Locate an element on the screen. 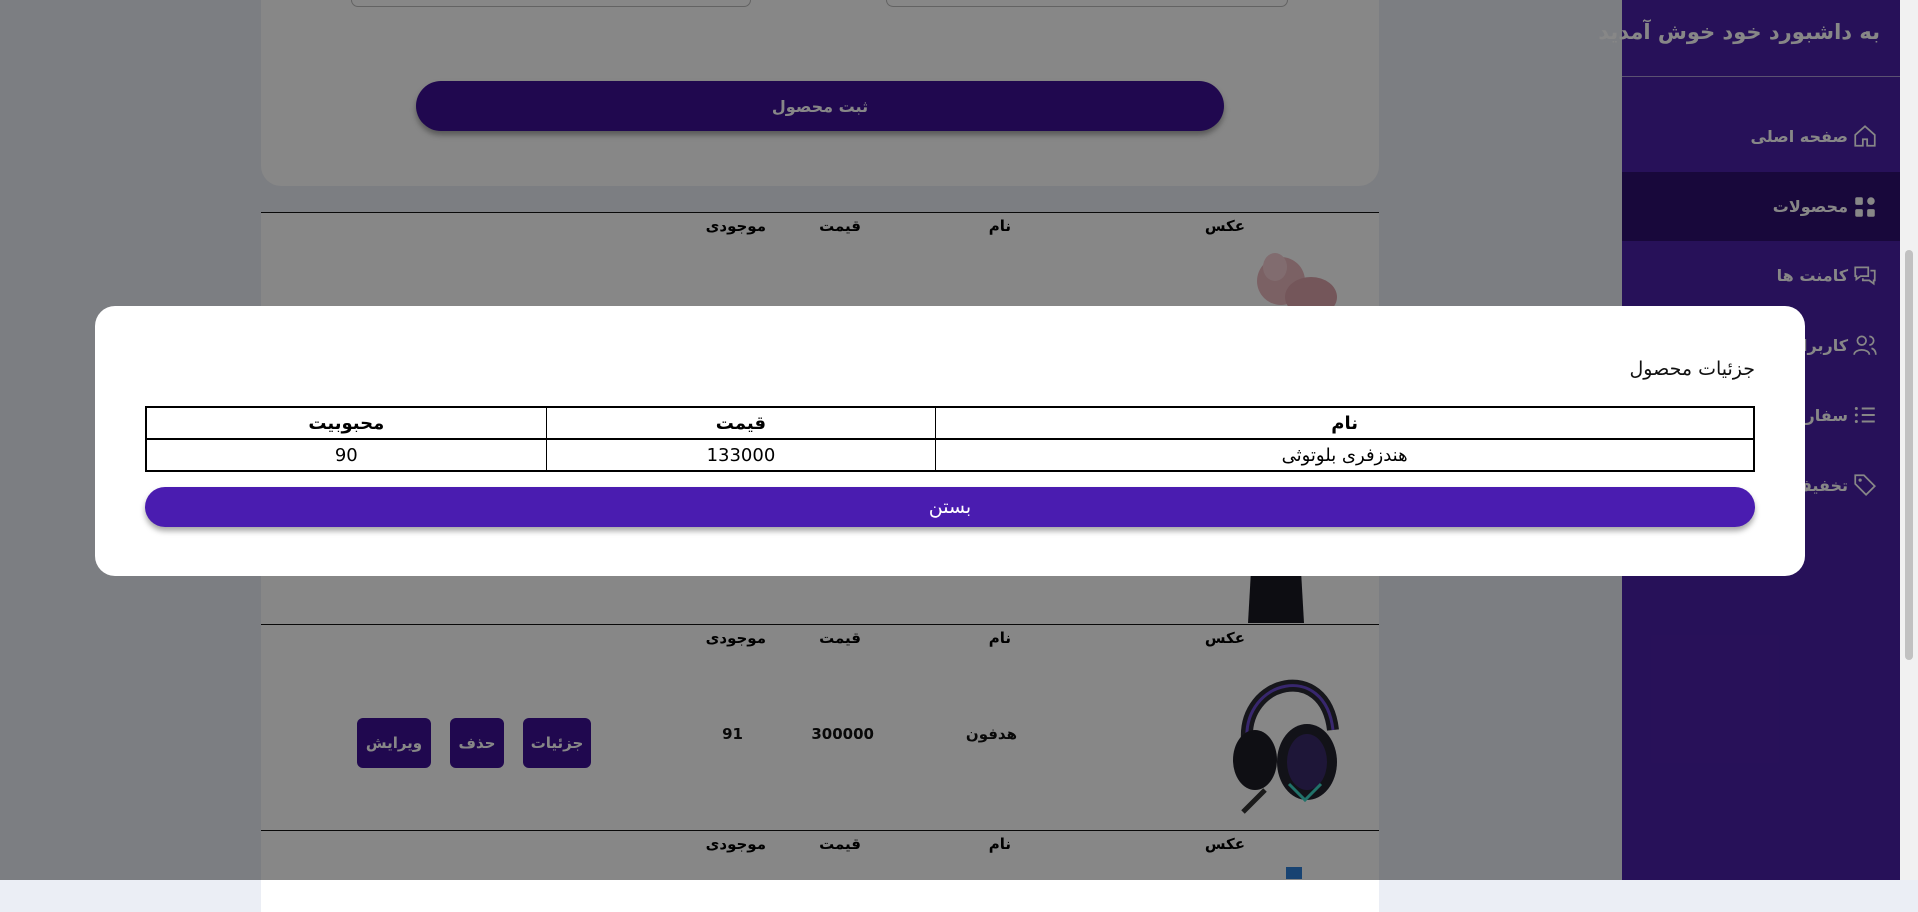 The image size is (1918, 912). scrollbar-thumb is located at coordinates (1909, 455).